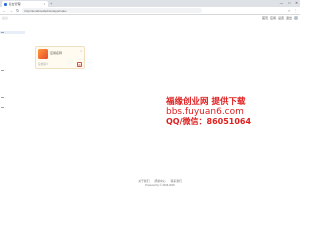  I want to click on header-links: 首页 应用 设置 退出, so click(280, 18).